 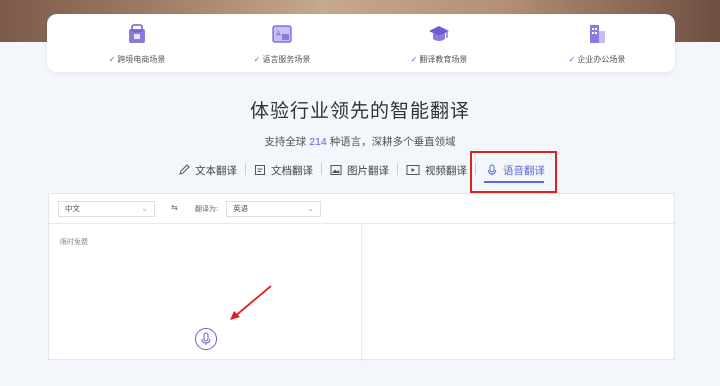 What do you see at coordinates (106, 209) in the screenshot?
I see `source-language-select: 中文 ⌄` at bounding box center [106, 209].